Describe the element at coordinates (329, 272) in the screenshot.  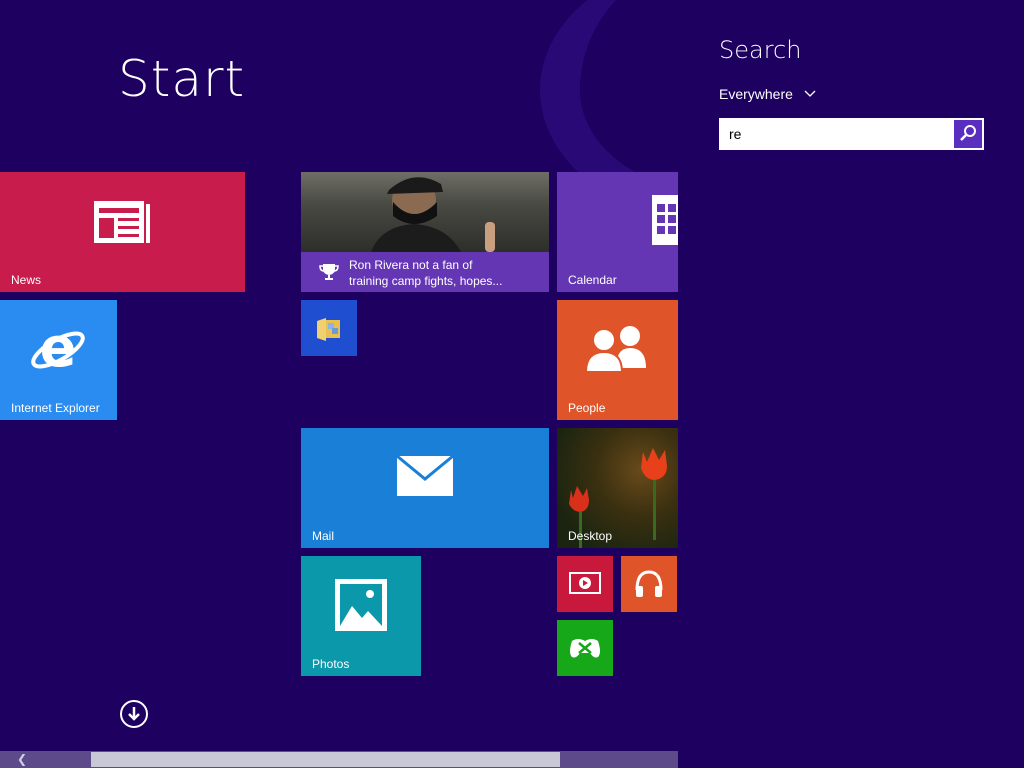
I see `trophy-icon` at that location.